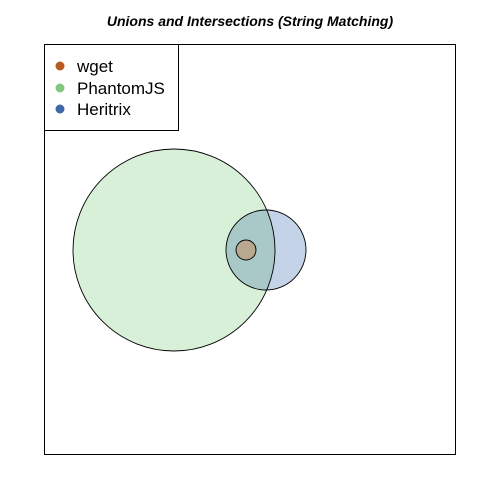  Describe the element at coordinates (60, 88) in the screenshot. I see `legend-marker-phantomjs` at that location.